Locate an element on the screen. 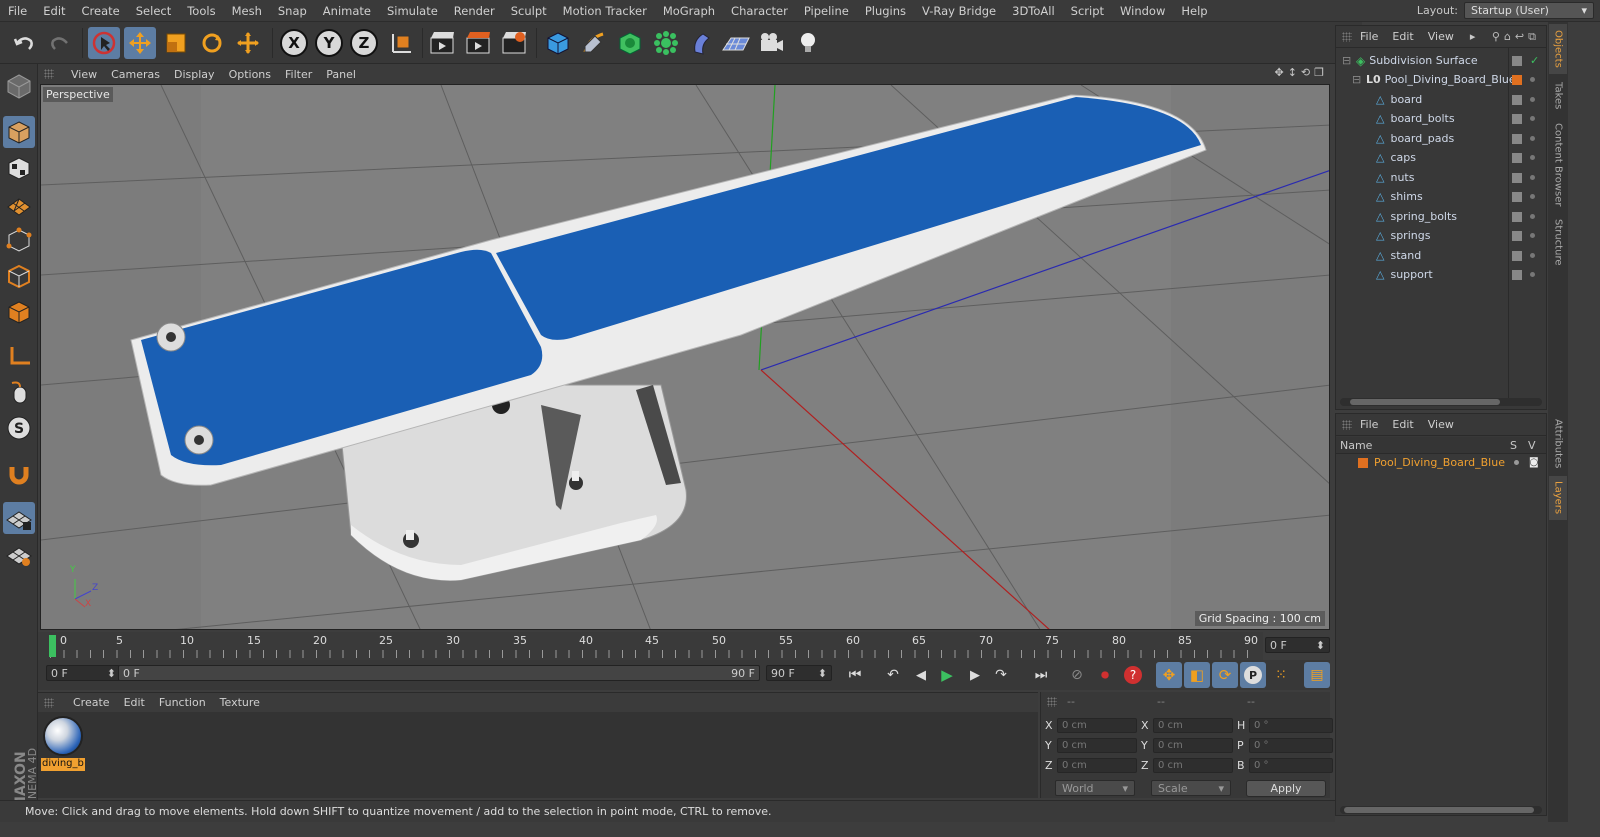 This screenshot has width=1600, height=837. material-menu-create: Create is located at coordinates (91, 702).